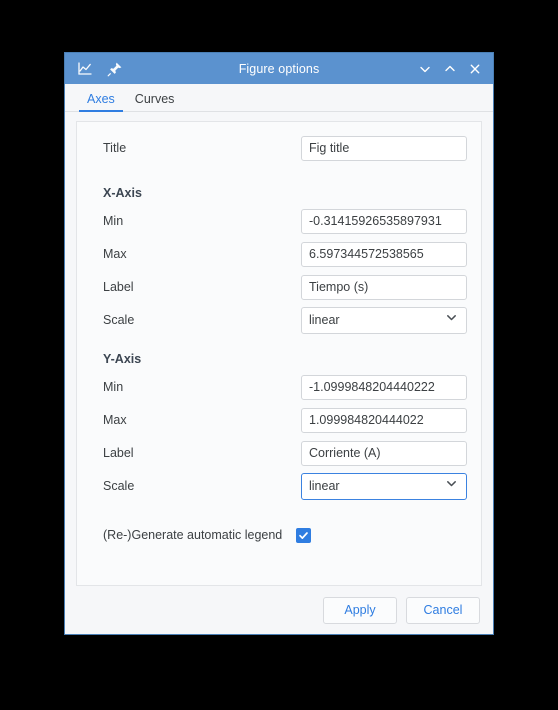 The height and width of the screenshot is (710, 558). I want to click on x-max-label: Max, so click(115, 254).